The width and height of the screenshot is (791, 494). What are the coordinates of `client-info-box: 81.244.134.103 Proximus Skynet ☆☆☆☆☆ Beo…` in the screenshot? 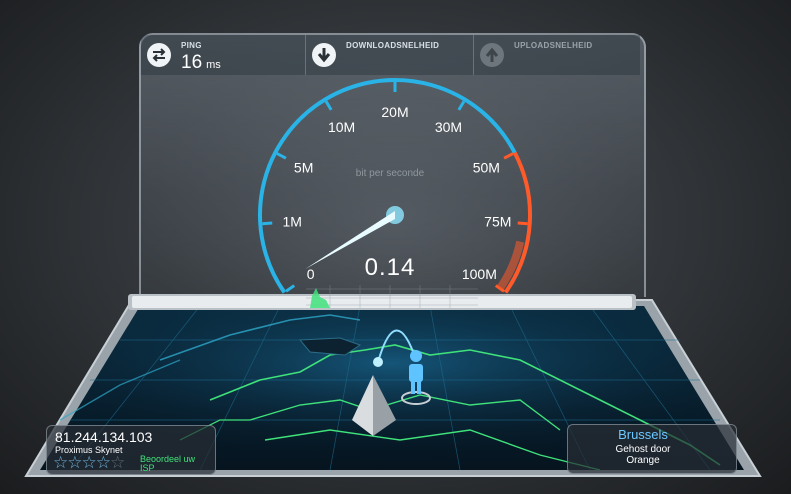 It's located at (131, 450).